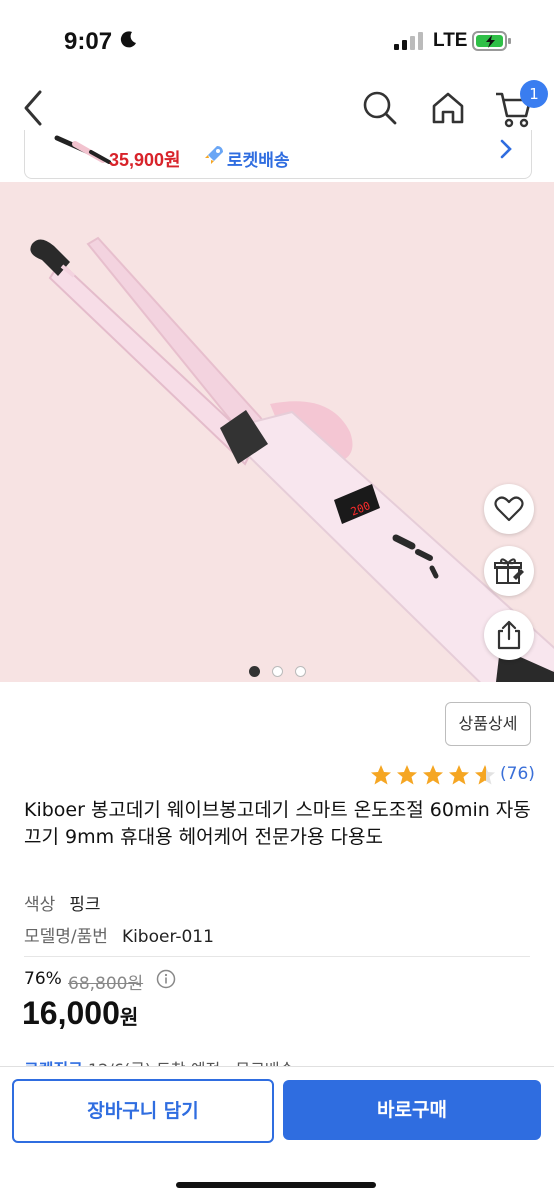  Describe the element at coordinates (40, 905) in the screenshot. I see `spec-color-label: 색상` at that location.